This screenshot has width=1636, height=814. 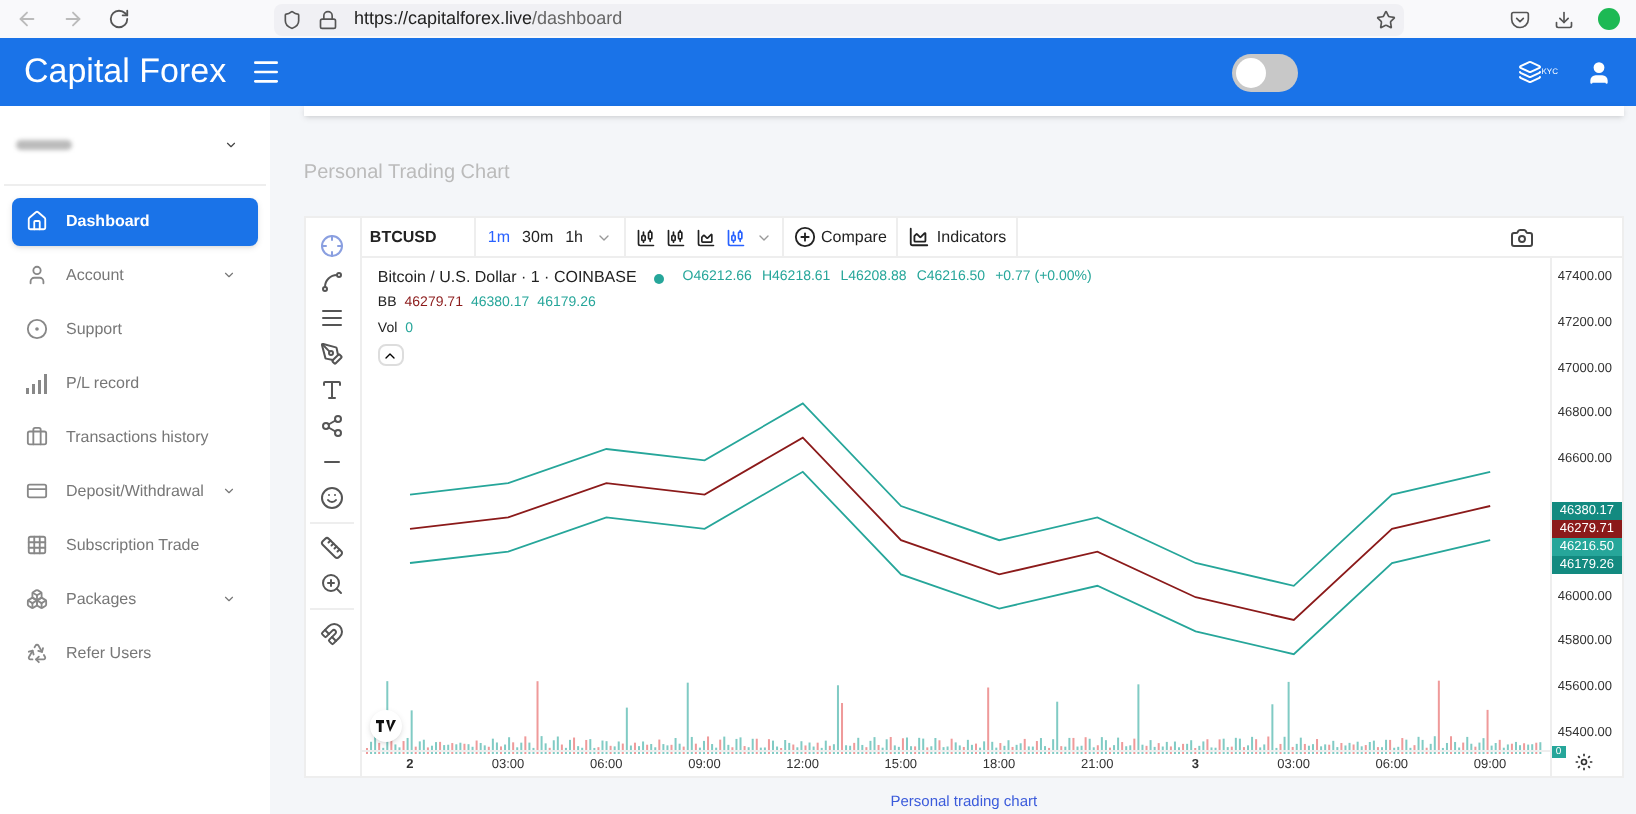 I want to click on sidebar-item: Transactions history, so click(x=135, y=437).